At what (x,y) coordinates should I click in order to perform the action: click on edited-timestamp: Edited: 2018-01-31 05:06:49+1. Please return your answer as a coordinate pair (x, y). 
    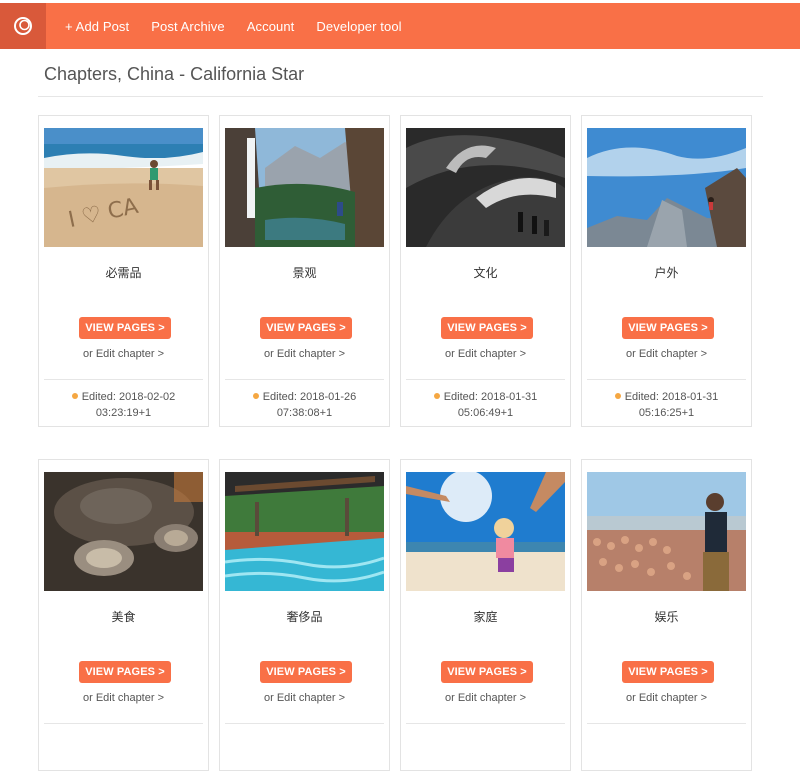
    Looking at the image, I should click on (485, 405).